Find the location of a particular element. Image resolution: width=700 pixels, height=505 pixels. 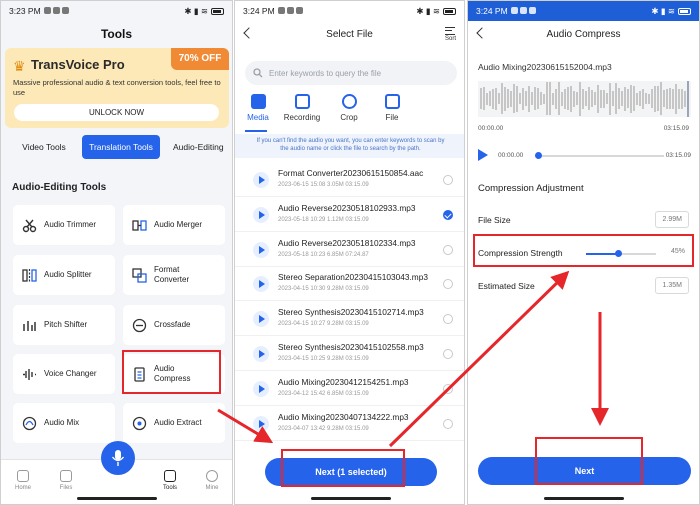

crop-icon is located at coordinates (349, 101).